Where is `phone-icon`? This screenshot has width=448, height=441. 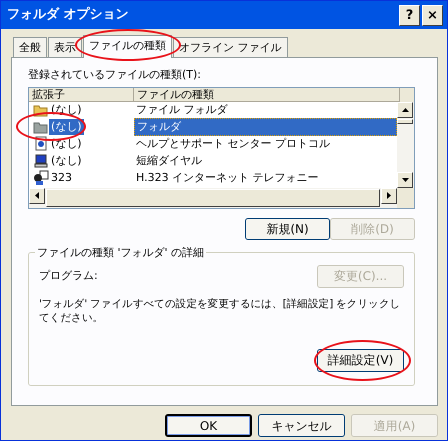
phone-icon is located at coordinates (41, 178).